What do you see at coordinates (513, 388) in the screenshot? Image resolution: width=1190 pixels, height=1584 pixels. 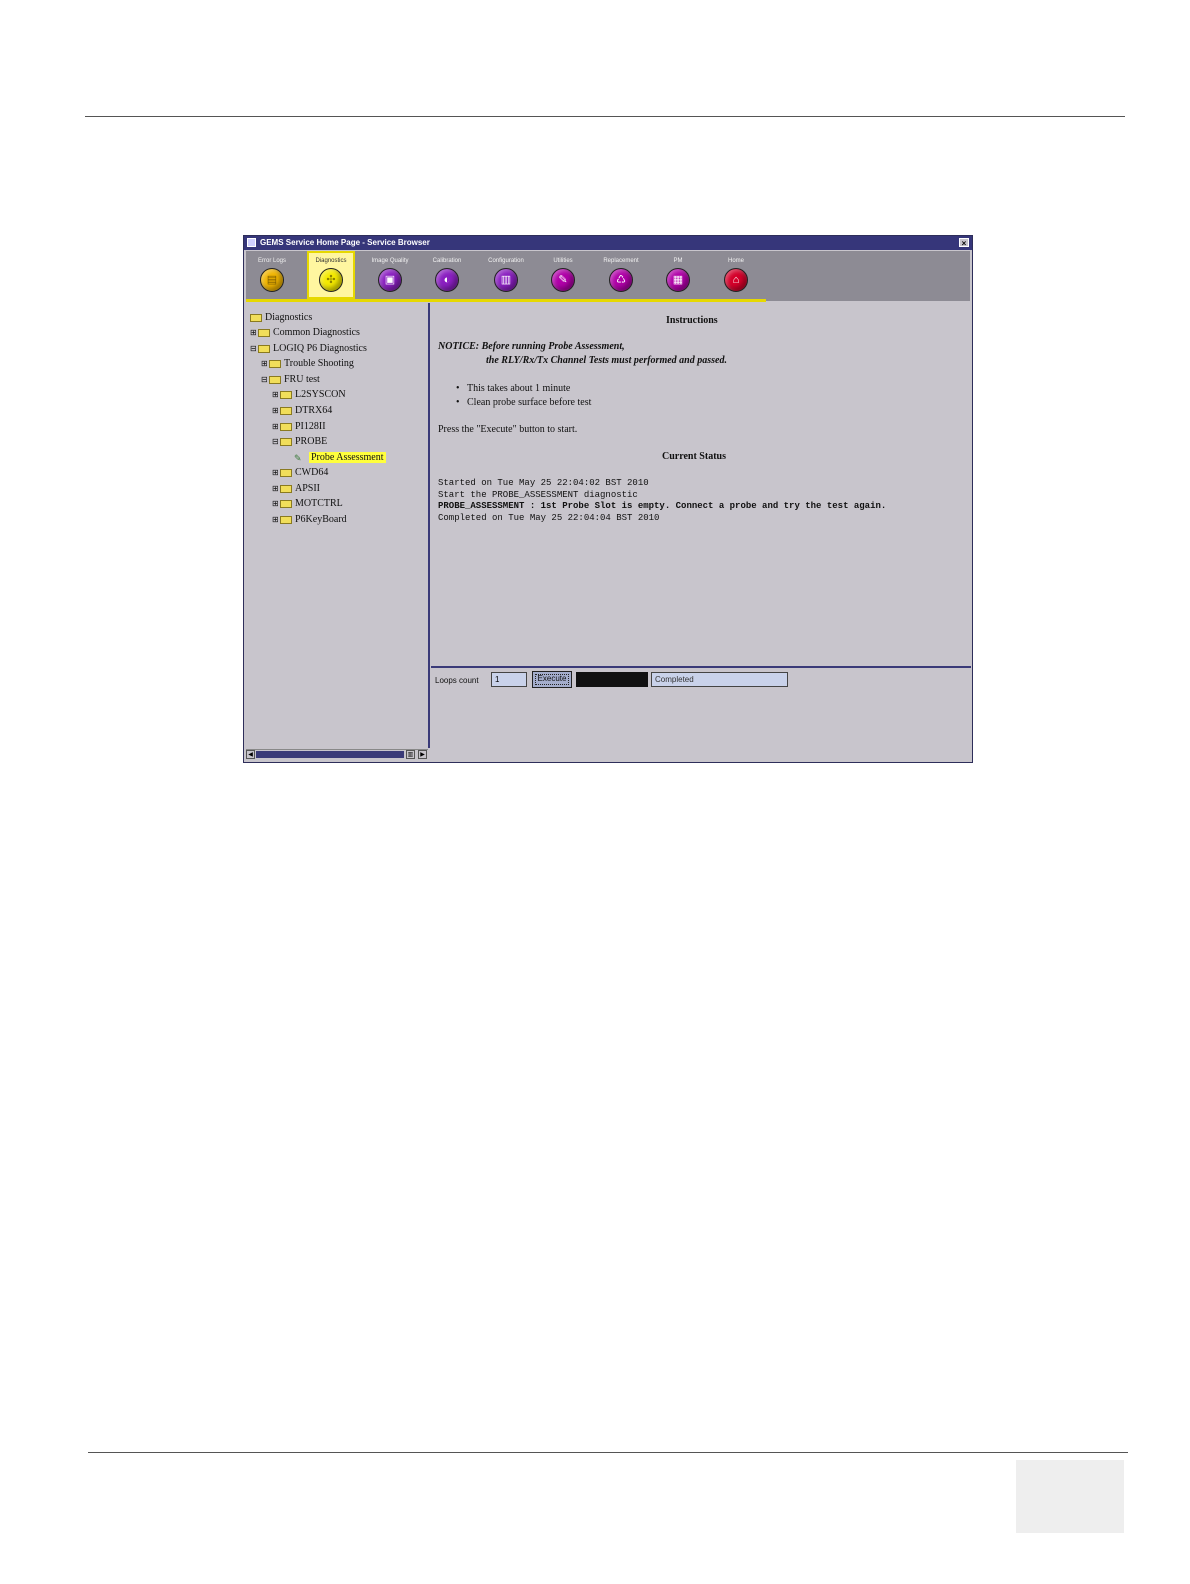 I see `bullet-duration: This takes about 1 minute` at bounding box center [513, 388].